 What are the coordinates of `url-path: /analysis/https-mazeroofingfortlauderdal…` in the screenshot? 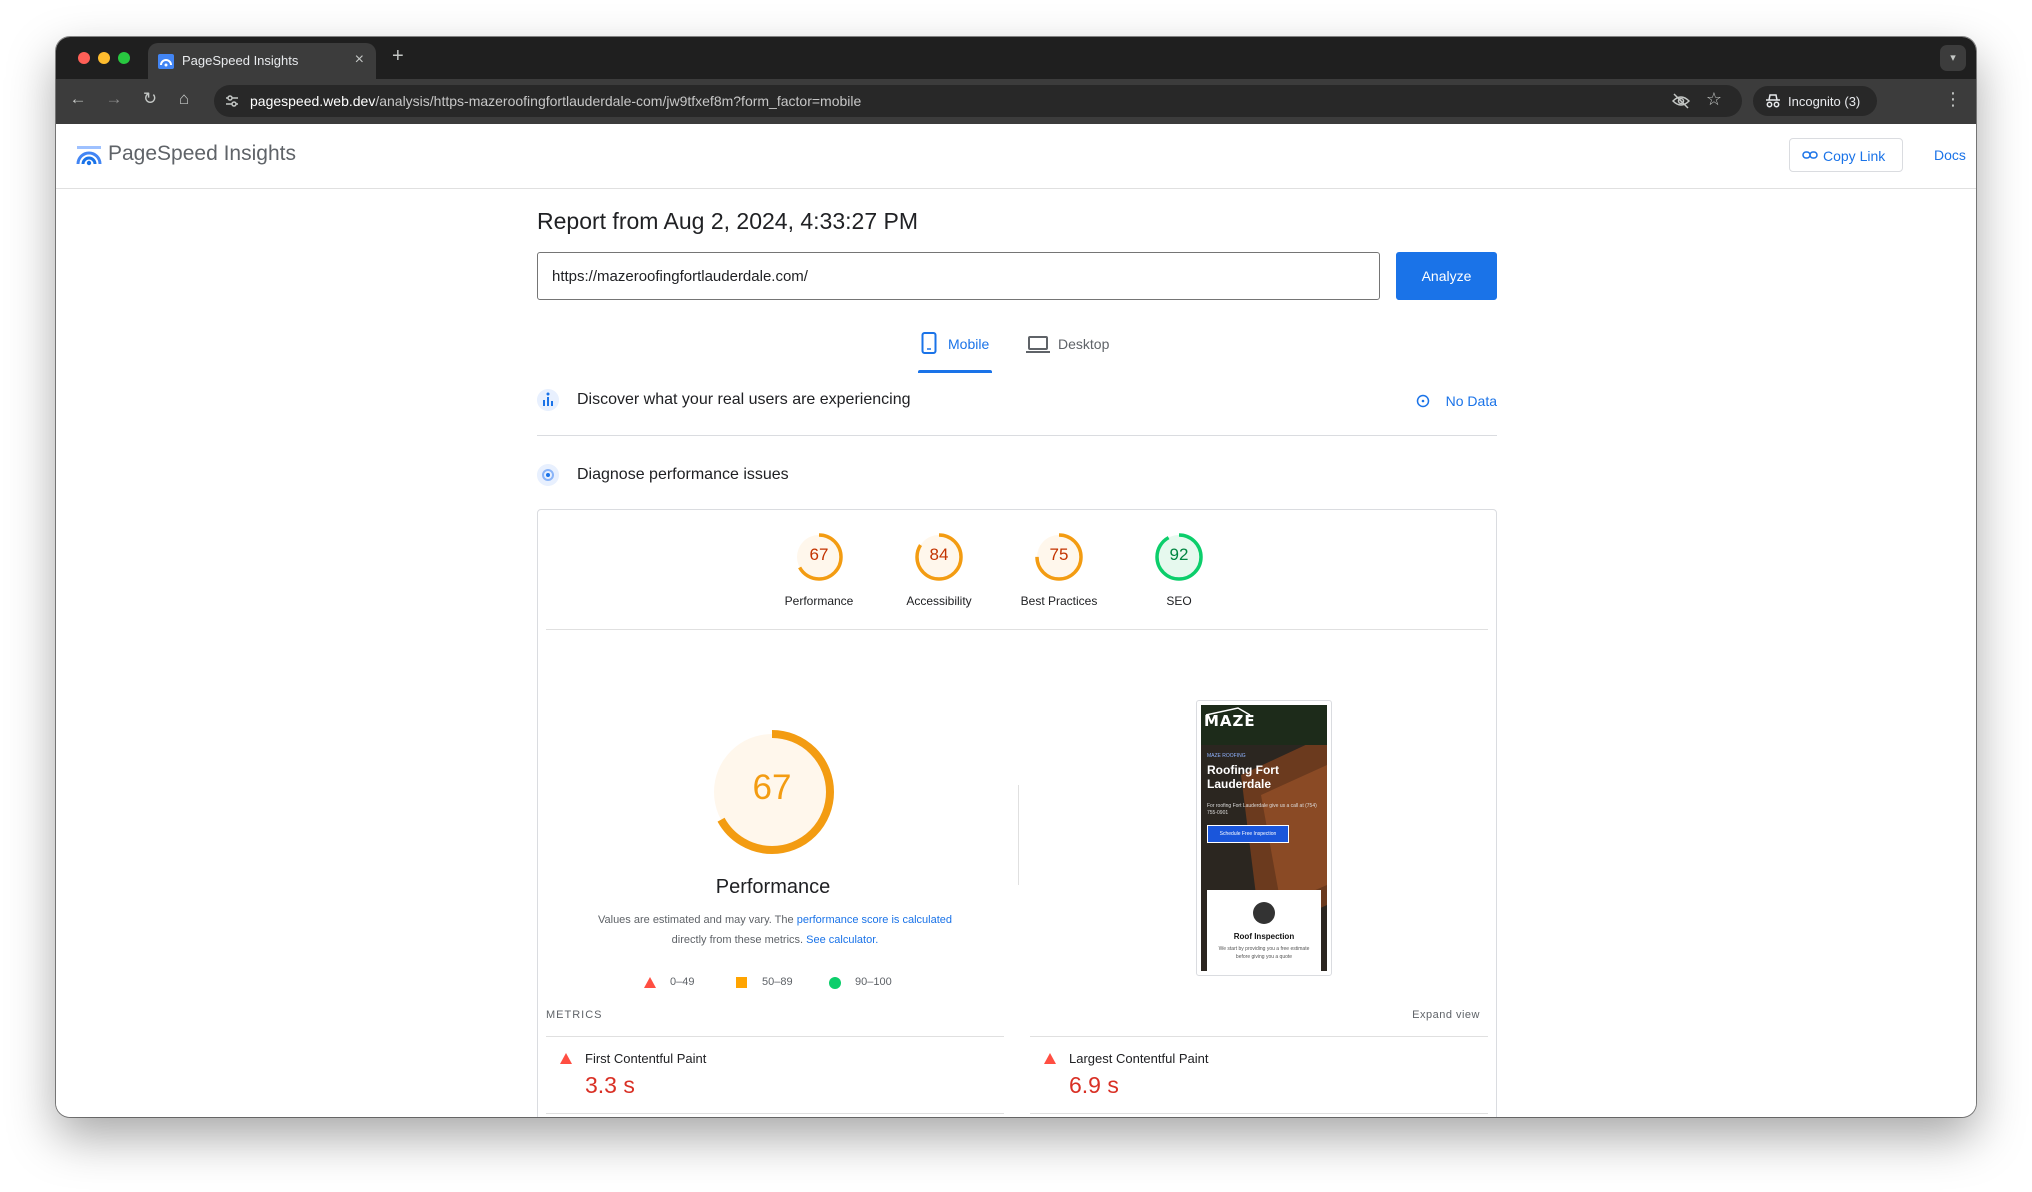 It's located at (618, 101).